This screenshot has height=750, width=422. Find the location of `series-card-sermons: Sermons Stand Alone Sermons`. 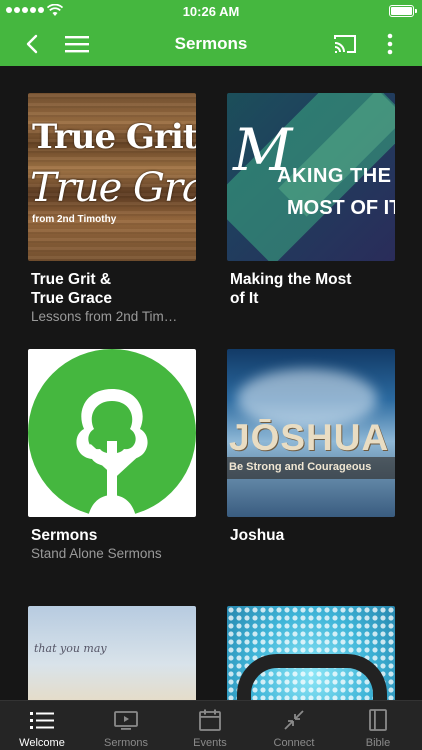

series-card-sermons: Sermons Stand Alone Sermons is located at coordinates (112, 455).